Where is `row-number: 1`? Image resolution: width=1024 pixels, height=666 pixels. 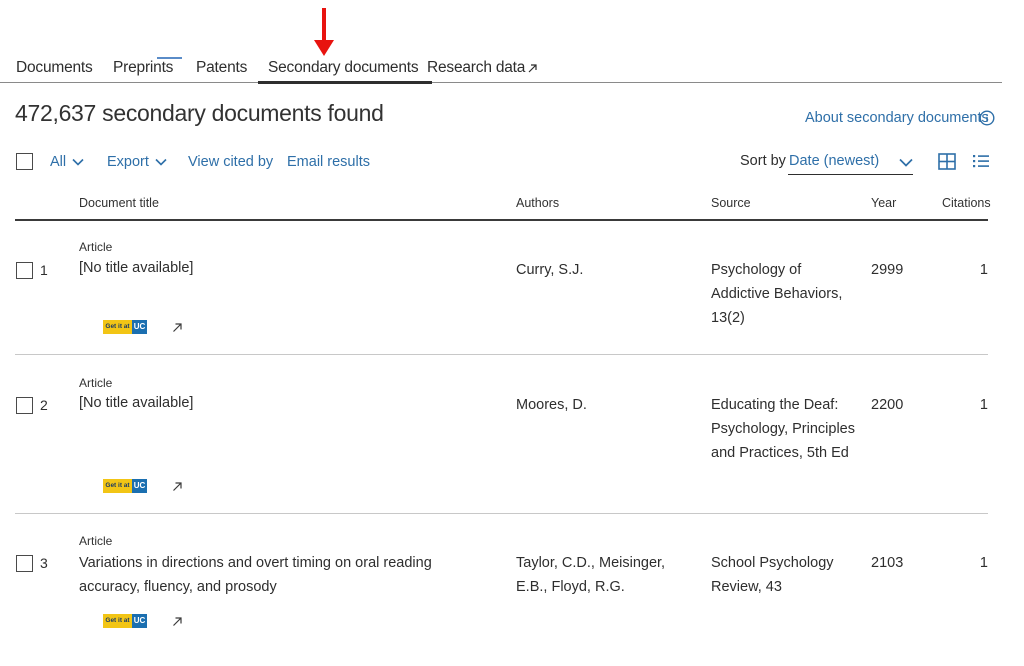
row-number: 1 is located at coordinates (44, 270).